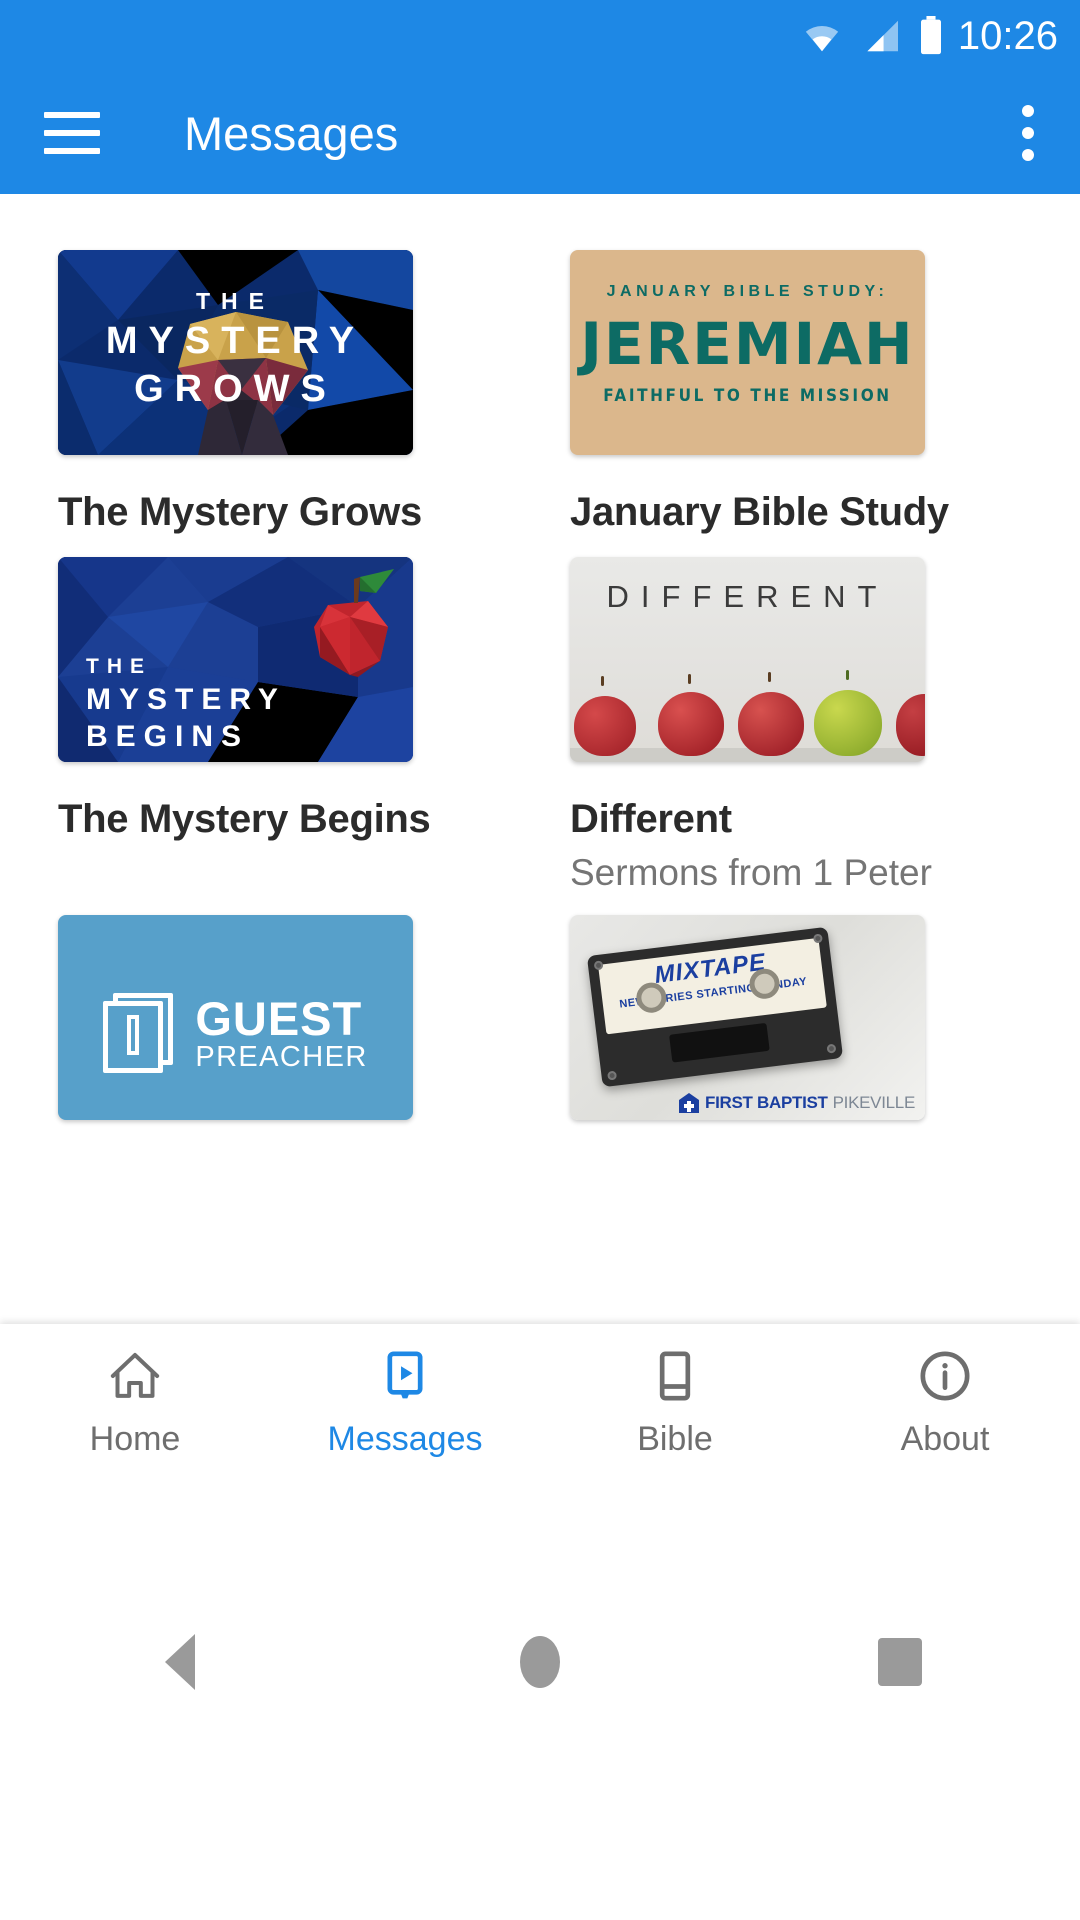 The height and width of the screenshot is (1920, 1080). What do you see at coordinates (140, 1034) in the screenshot?
I see `bible-cross-icon` at bounding box center [140, 1034].